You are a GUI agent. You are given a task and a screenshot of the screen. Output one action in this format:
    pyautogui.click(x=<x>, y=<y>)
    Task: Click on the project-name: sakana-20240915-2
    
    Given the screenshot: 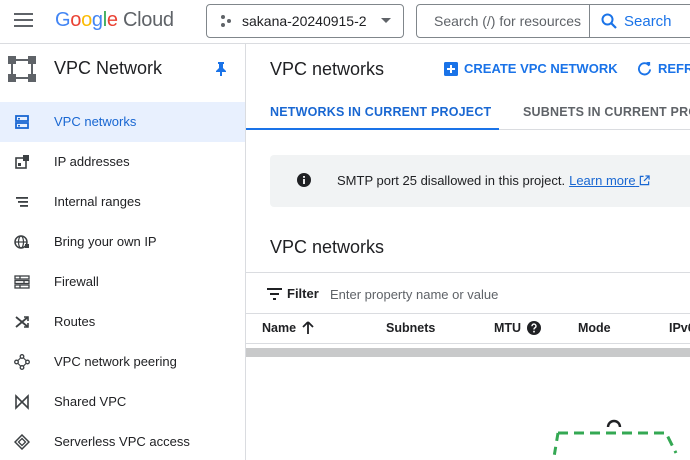 What is the action you would take?
    pyautogui.click(x=304, y=21)
    